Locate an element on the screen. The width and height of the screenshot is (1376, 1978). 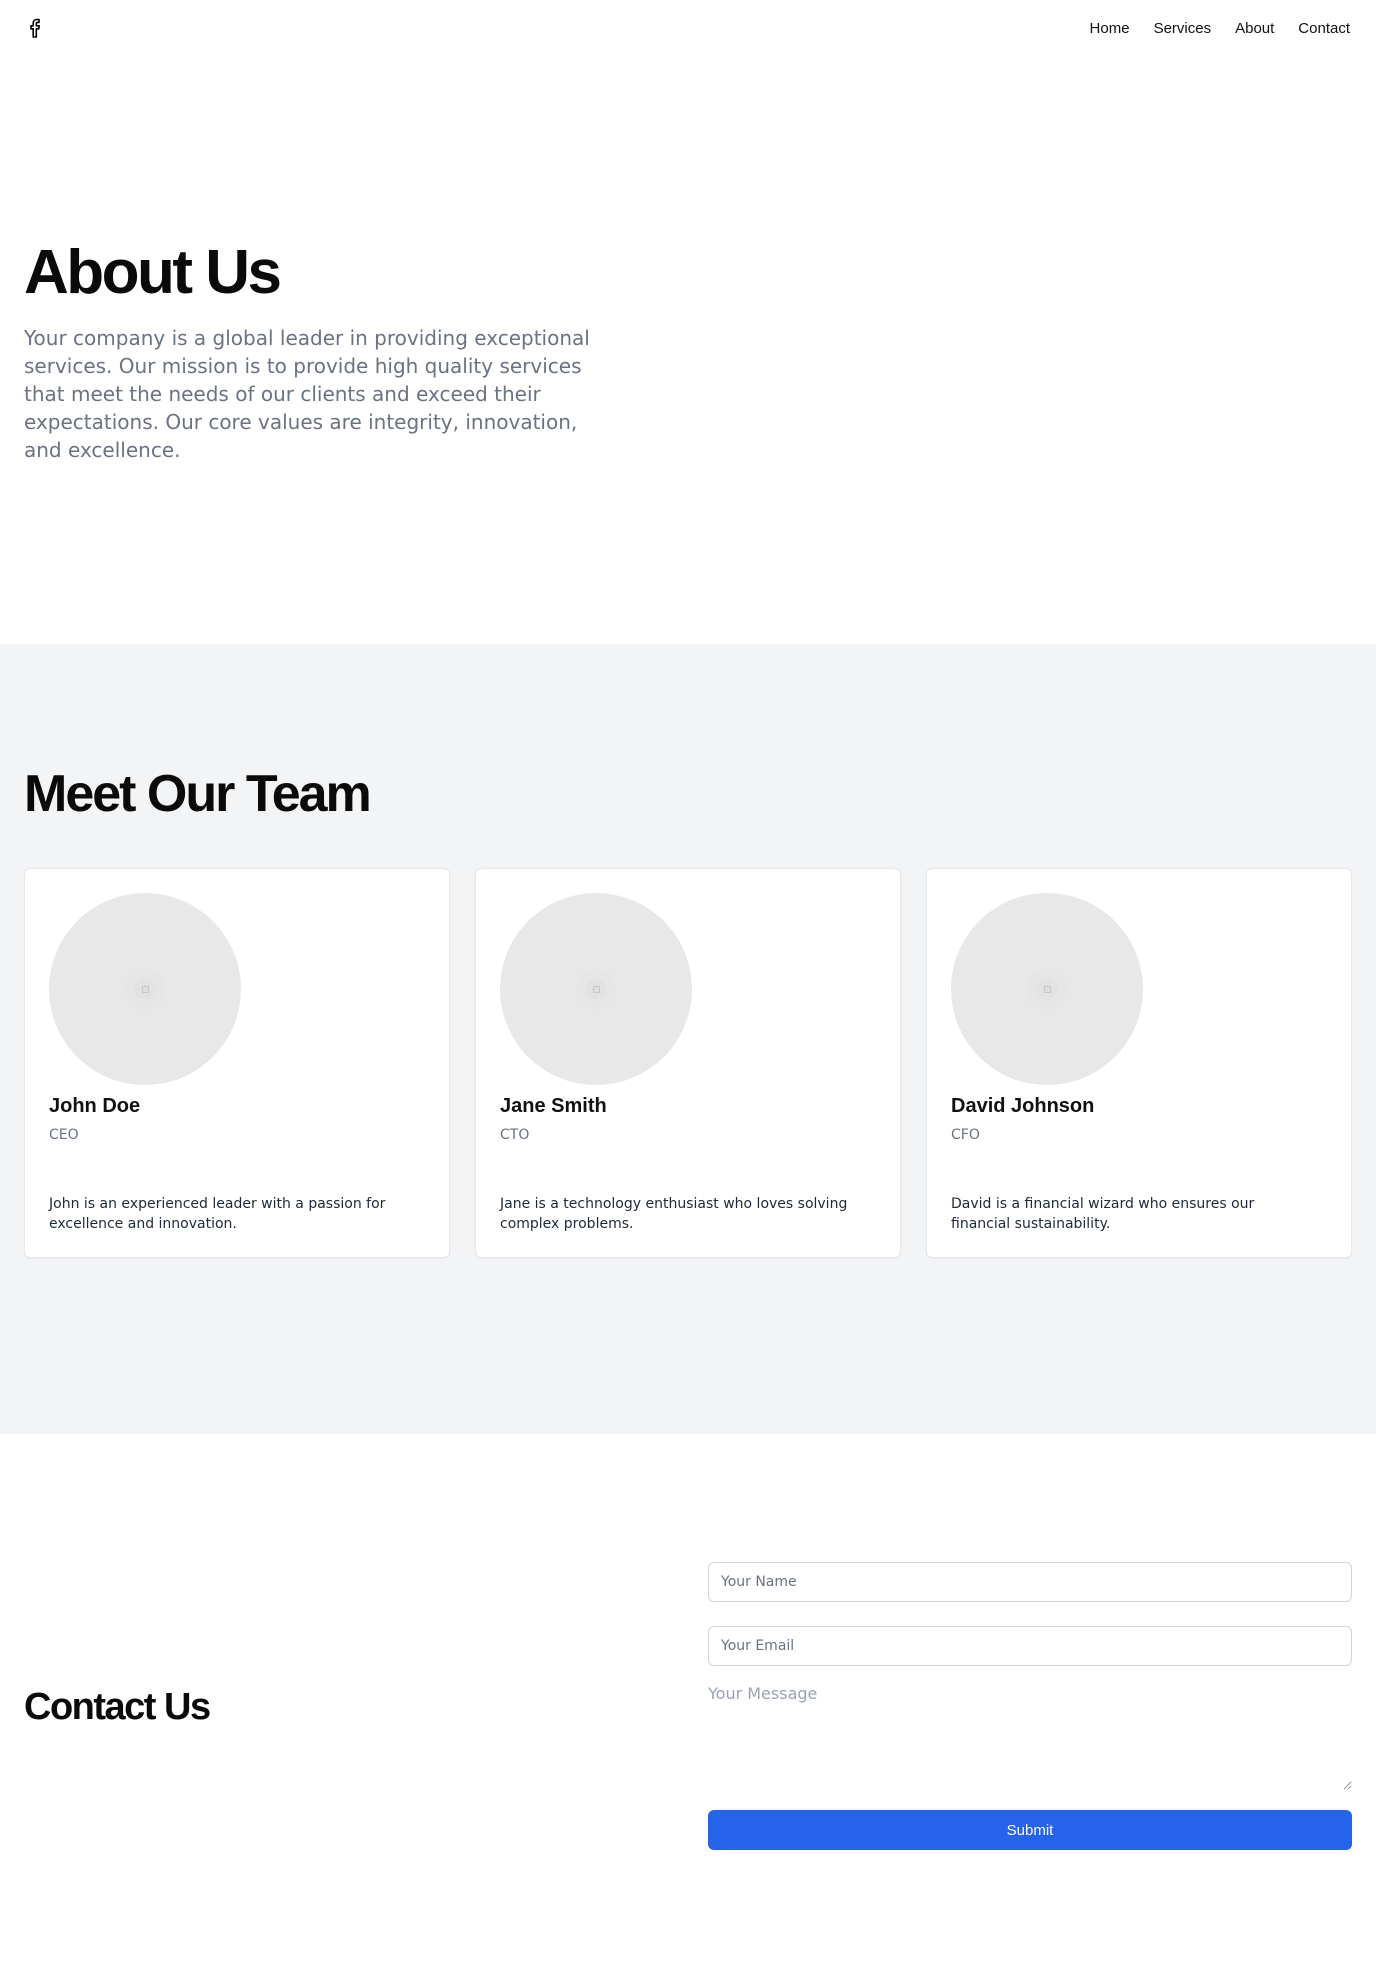
member-name: John Doe is located at coordinates (95, 1106).